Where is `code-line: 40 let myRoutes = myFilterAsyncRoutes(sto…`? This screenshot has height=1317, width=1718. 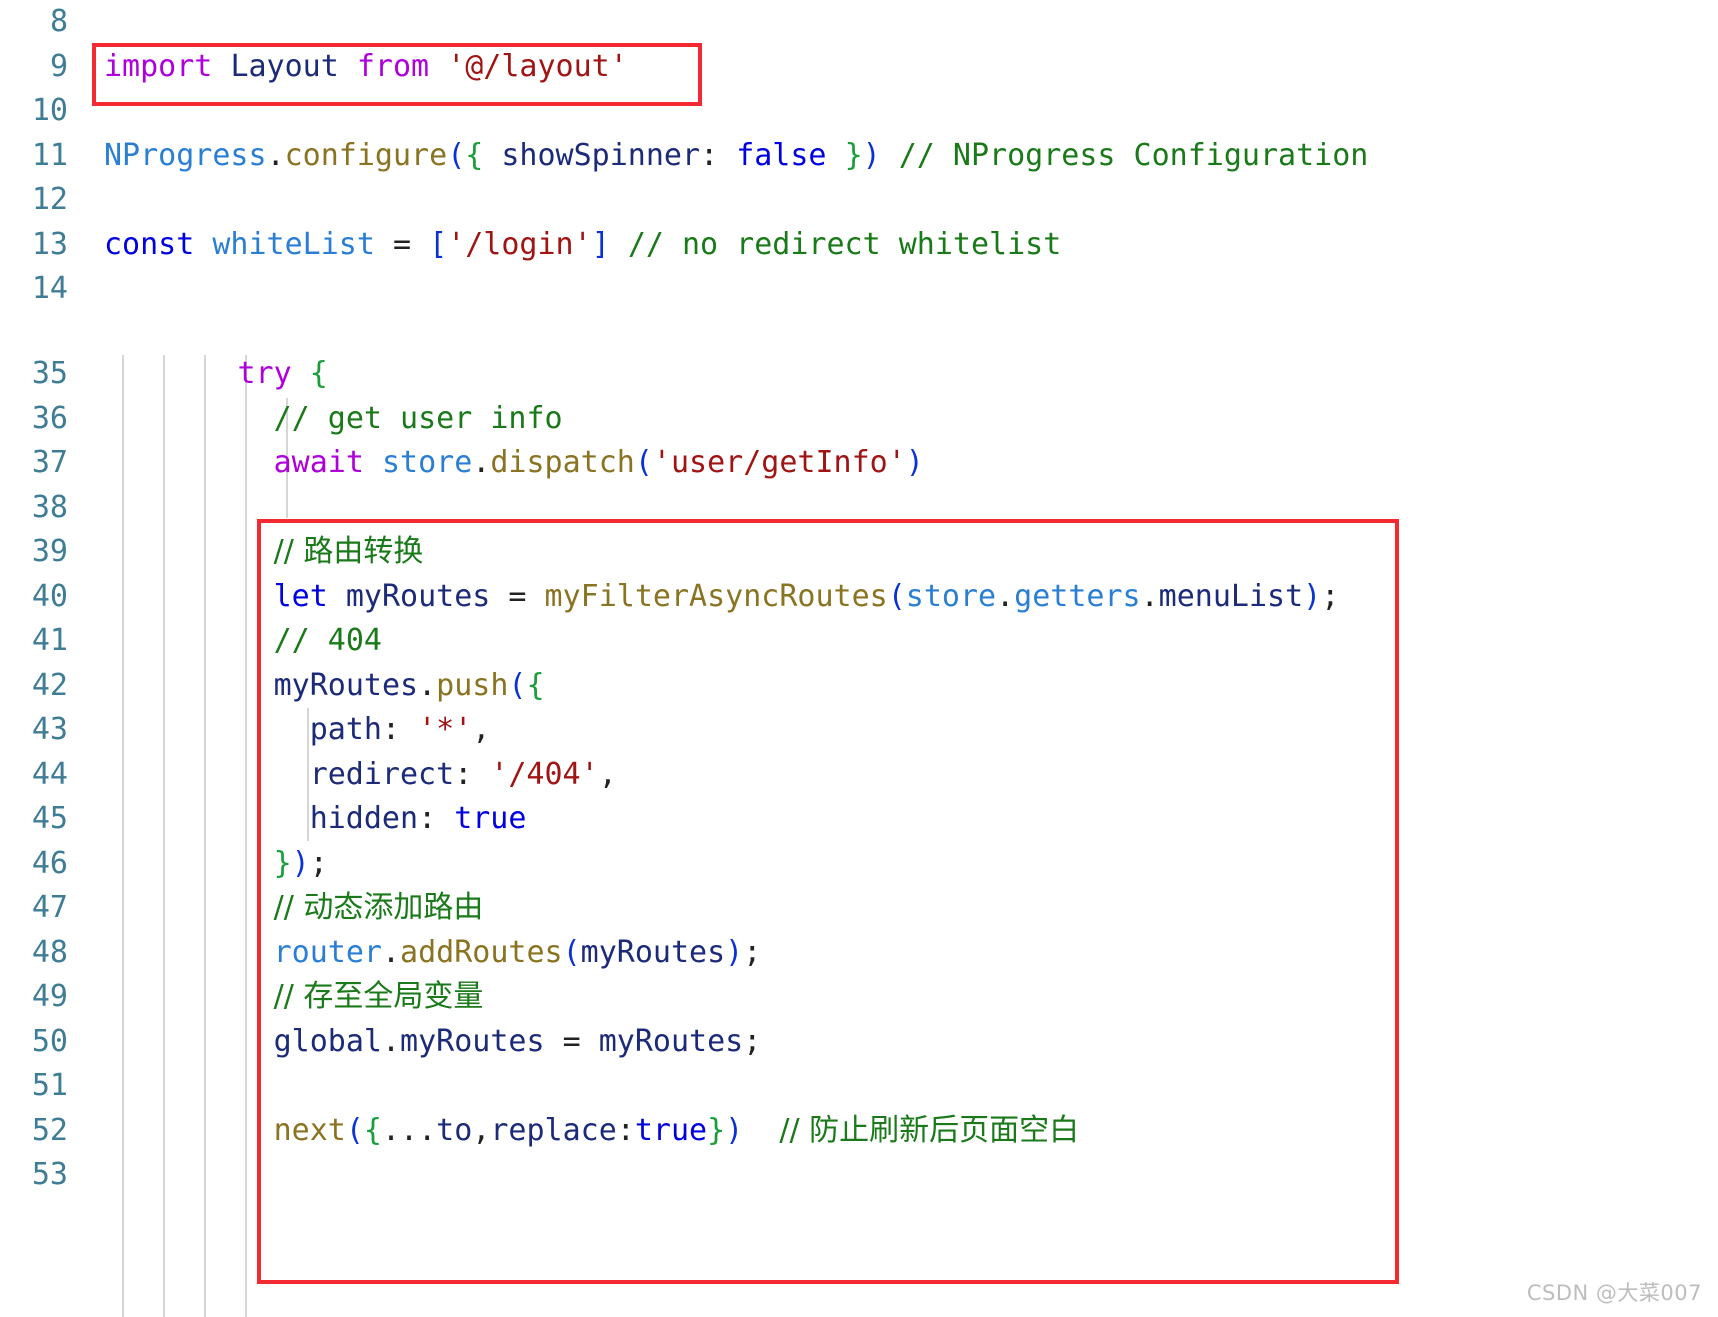
code-line: 40 let myRoutes = myFilterAsyncRoutes(sto… is located at coordinates (859, 597).